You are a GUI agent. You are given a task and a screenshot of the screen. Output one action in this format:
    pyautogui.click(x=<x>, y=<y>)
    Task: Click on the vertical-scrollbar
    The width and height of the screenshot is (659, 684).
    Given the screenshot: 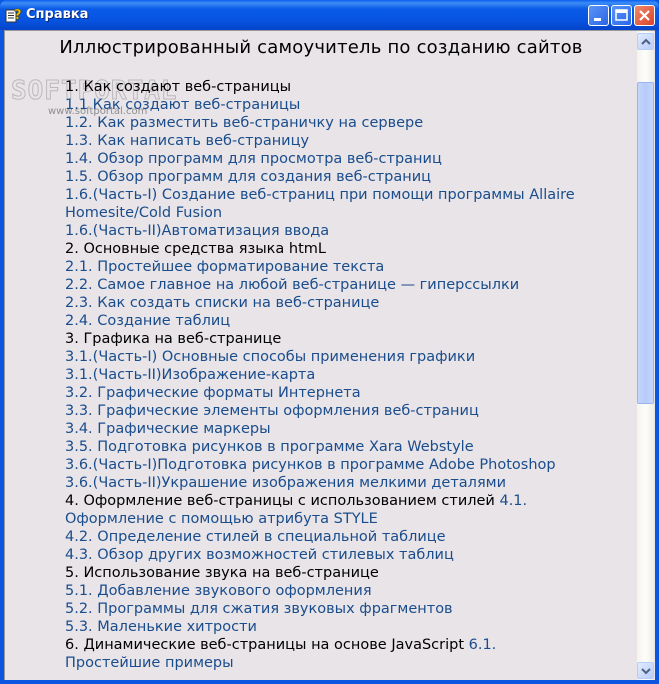 What is the action you would take?
    pyautogui.click(x=645, y=355)
    